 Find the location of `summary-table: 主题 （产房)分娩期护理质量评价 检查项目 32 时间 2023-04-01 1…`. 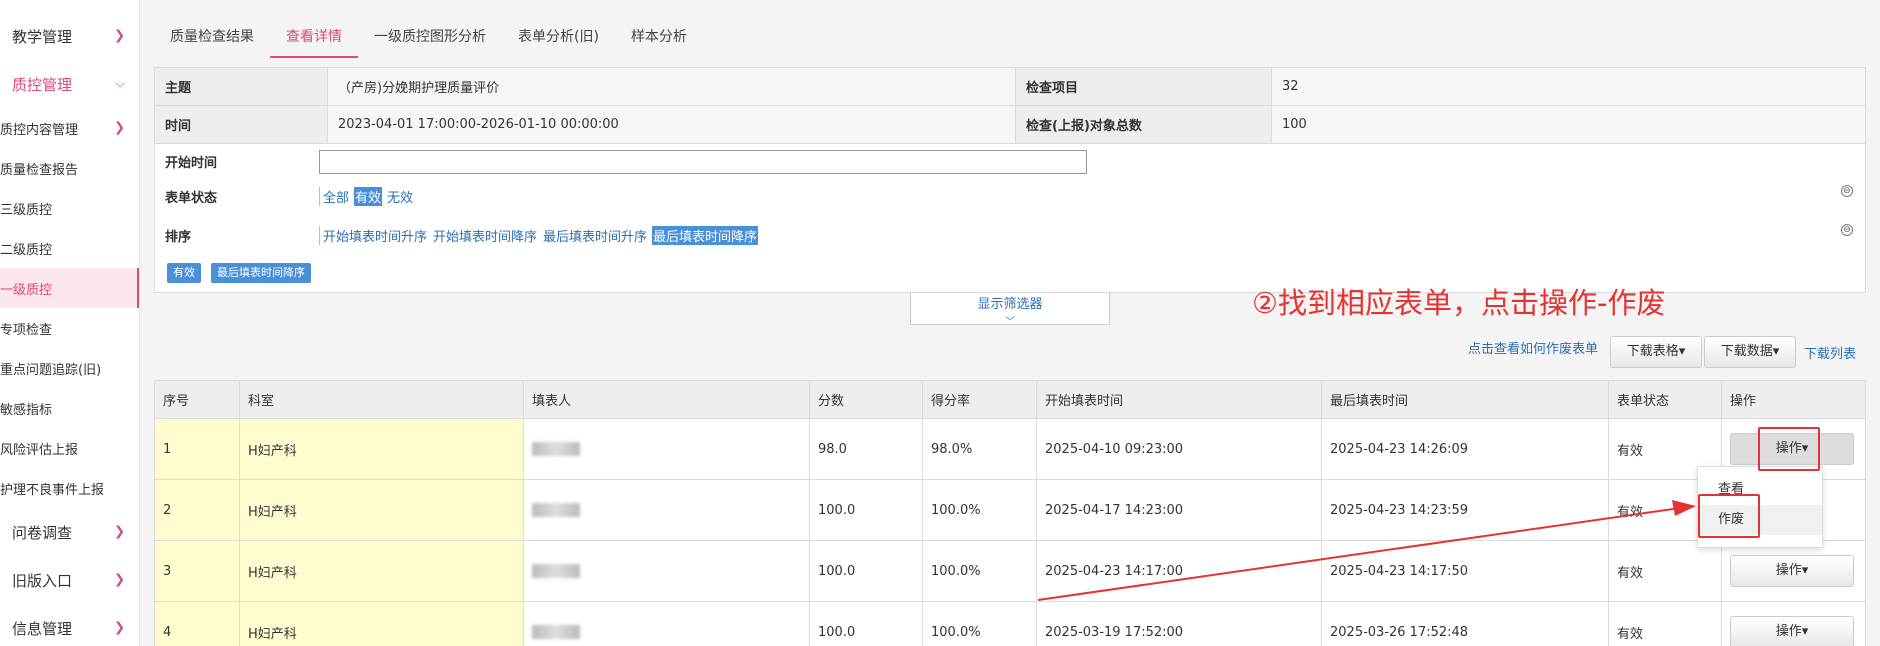

summary-table: 主题 （产房)分娩期护理质量评价 检查项目 32 时间 2023-04-01 1… is located at coordinates (1010, 105).